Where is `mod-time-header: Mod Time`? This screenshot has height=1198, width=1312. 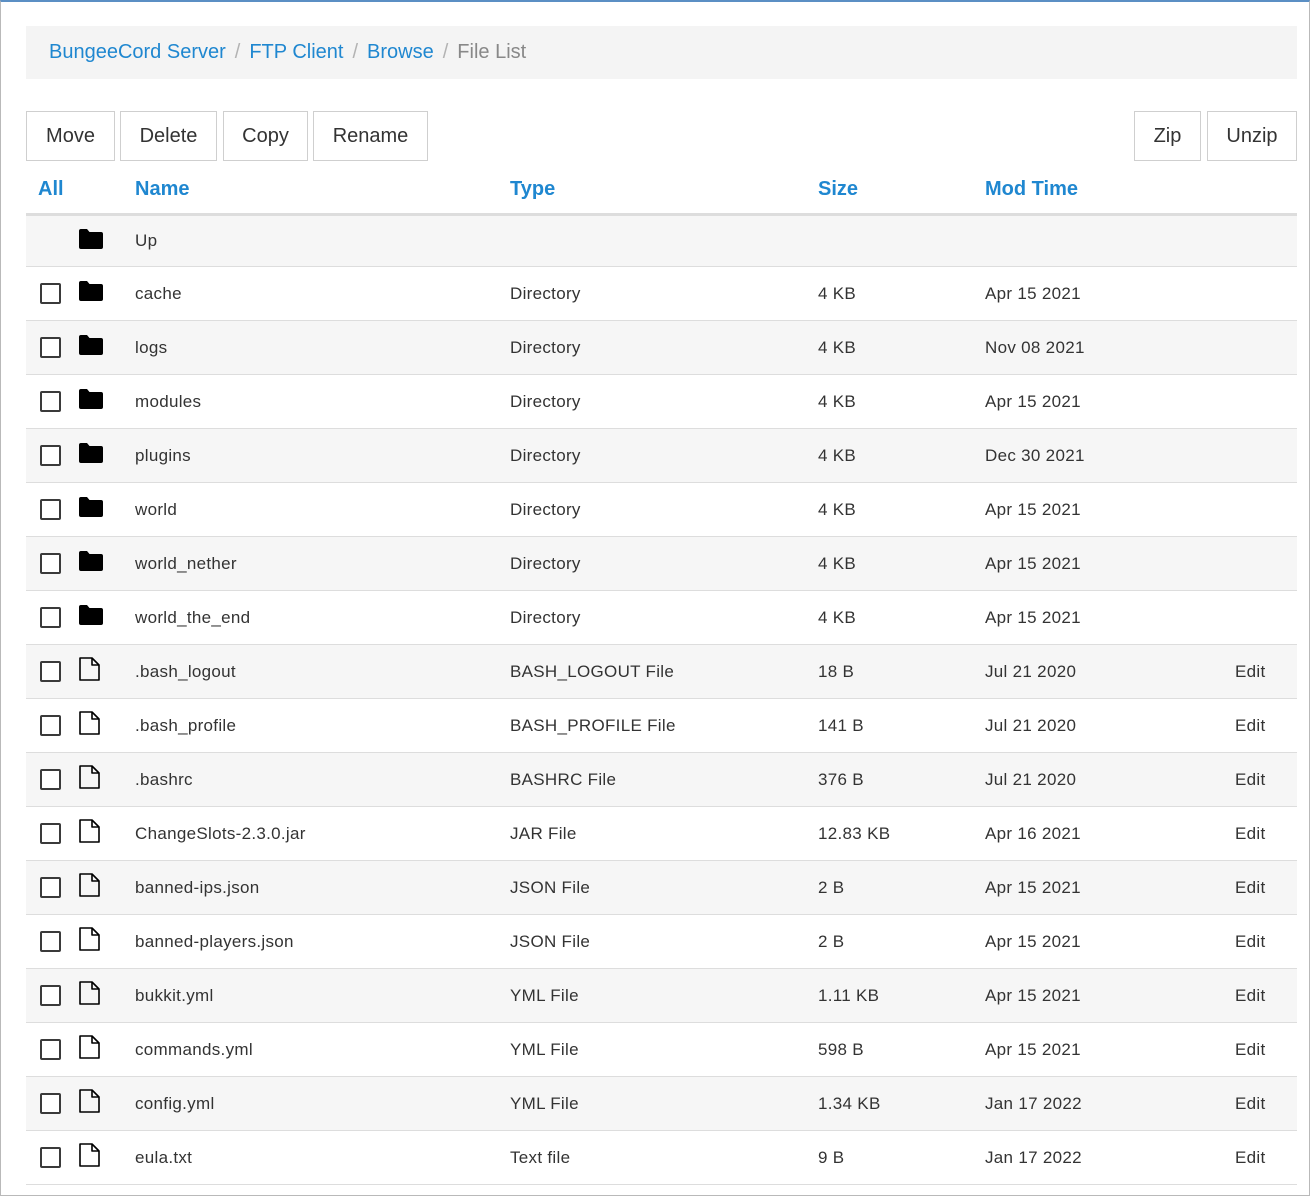 mod-time-header: Mod Time is located at coordinates (1110, 191).